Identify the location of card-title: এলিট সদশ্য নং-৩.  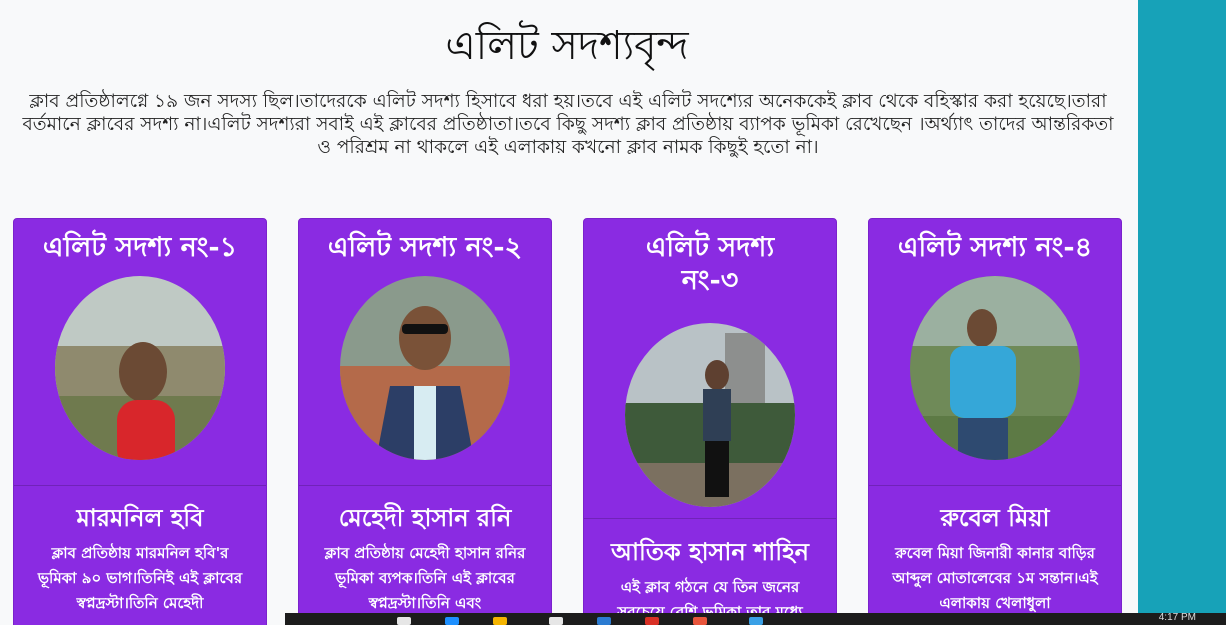
(710, 264).